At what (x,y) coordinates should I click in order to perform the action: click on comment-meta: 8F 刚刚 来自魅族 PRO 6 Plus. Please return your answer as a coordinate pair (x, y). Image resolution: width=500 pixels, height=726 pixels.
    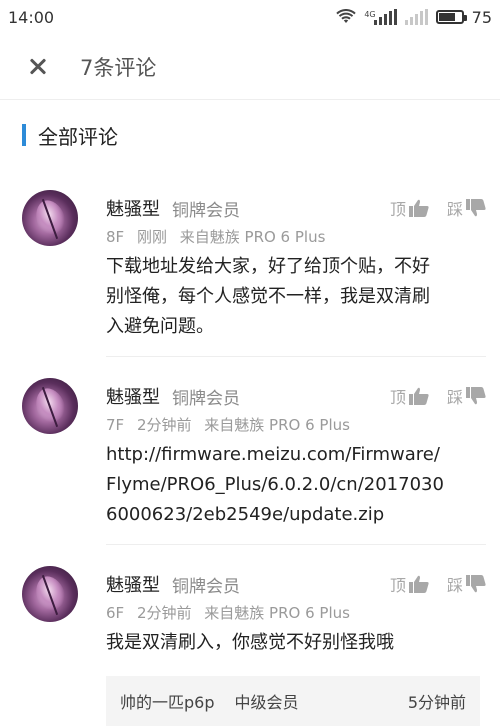
    Looking at the image, I should click on (296, 236).